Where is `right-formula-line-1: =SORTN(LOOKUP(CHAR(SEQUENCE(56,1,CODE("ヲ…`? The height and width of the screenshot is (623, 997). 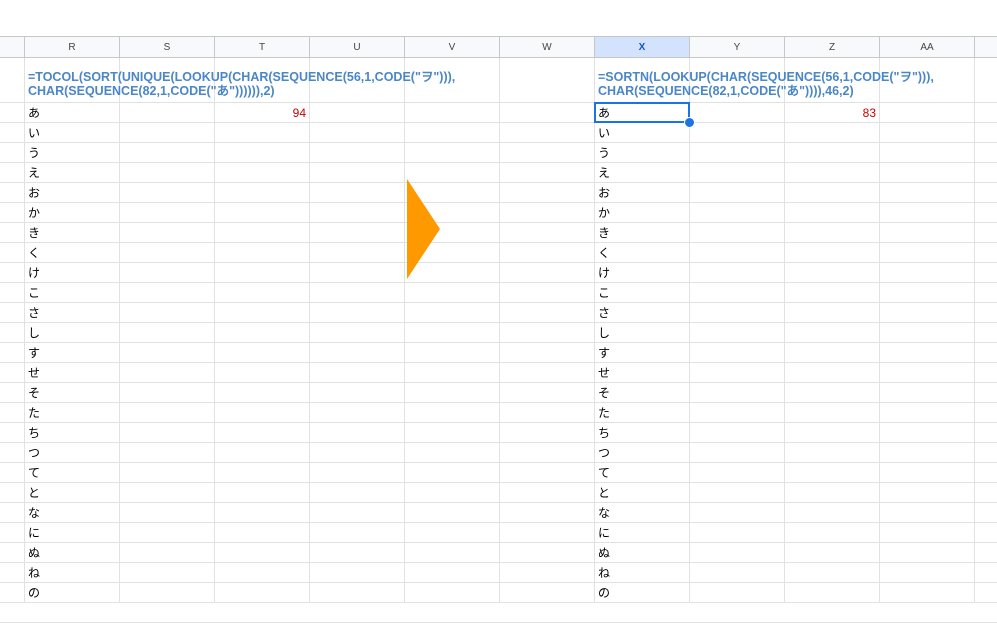 right-formula-line-1: =SORTN(LOOKUP(CHAR(SEQUENCE(56,1,CODE("ヲ… is located at coordinates (766, 77).